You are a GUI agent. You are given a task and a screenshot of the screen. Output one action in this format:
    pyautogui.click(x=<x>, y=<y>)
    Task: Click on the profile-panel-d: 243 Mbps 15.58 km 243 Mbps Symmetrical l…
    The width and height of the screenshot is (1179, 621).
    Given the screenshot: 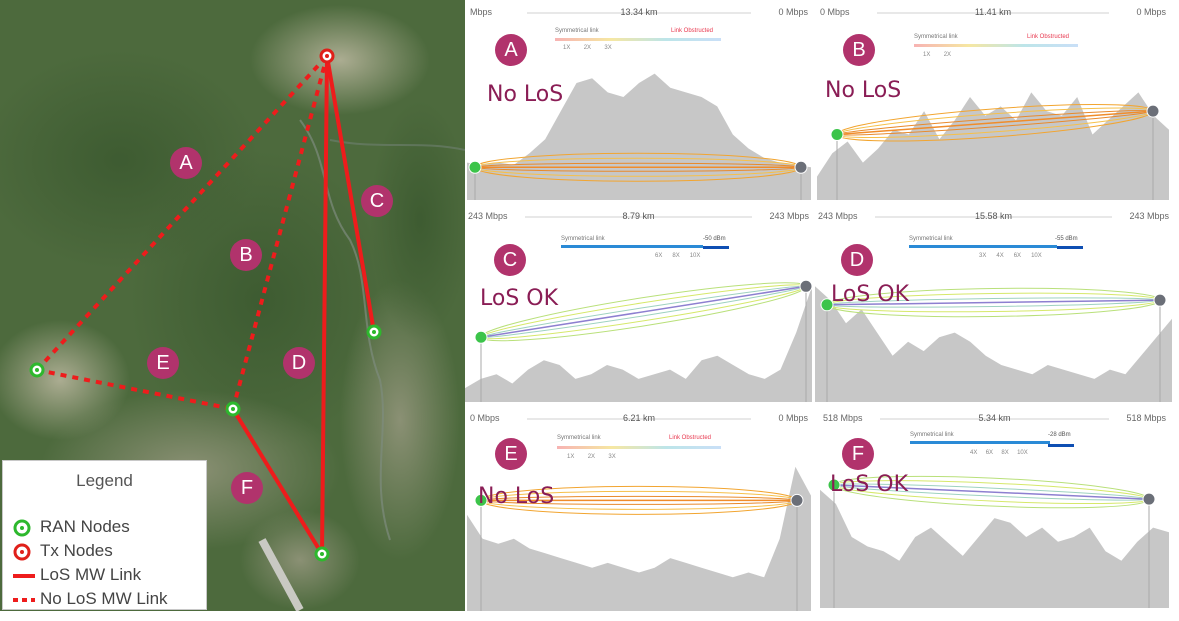 What is the action you would take?
    pyautogui.click(x=993, y=304)
    